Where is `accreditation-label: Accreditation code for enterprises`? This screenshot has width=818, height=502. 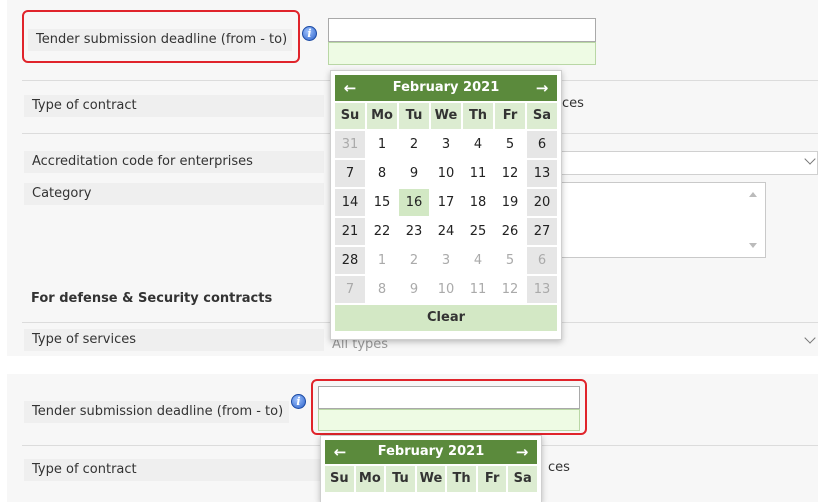 accreditation-label: Accreditation code for enterprises is located at coordinates (174, 162).